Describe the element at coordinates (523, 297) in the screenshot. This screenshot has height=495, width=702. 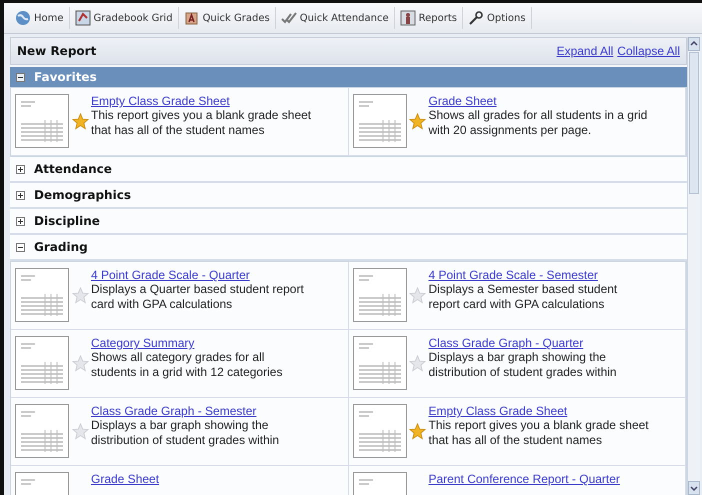
I see `report-description: Displays a Semester based student report card with GPA calculations` at that location.